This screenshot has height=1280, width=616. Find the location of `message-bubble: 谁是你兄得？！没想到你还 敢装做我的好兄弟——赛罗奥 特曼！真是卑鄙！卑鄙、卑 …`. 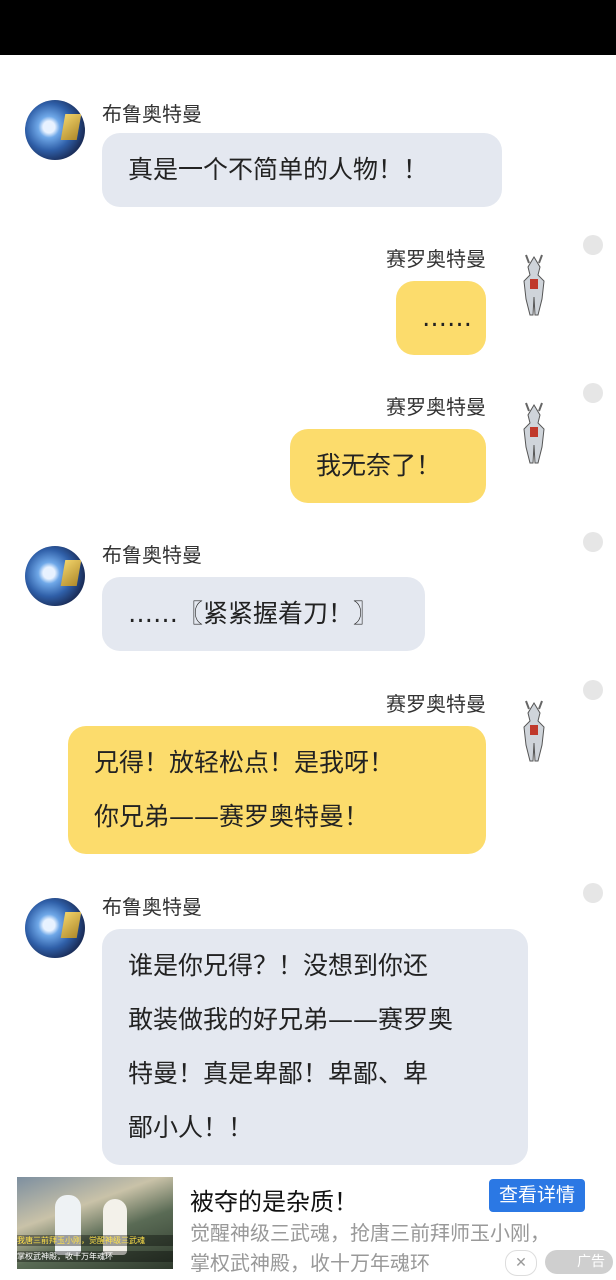

message-bubble: 谁是你兄得？！没想到你还 敢装做我的好兄弟——赛罗奥 特曼！真是卑鄙！卑鄙、卑 … is located at coordinates (315, 1047).